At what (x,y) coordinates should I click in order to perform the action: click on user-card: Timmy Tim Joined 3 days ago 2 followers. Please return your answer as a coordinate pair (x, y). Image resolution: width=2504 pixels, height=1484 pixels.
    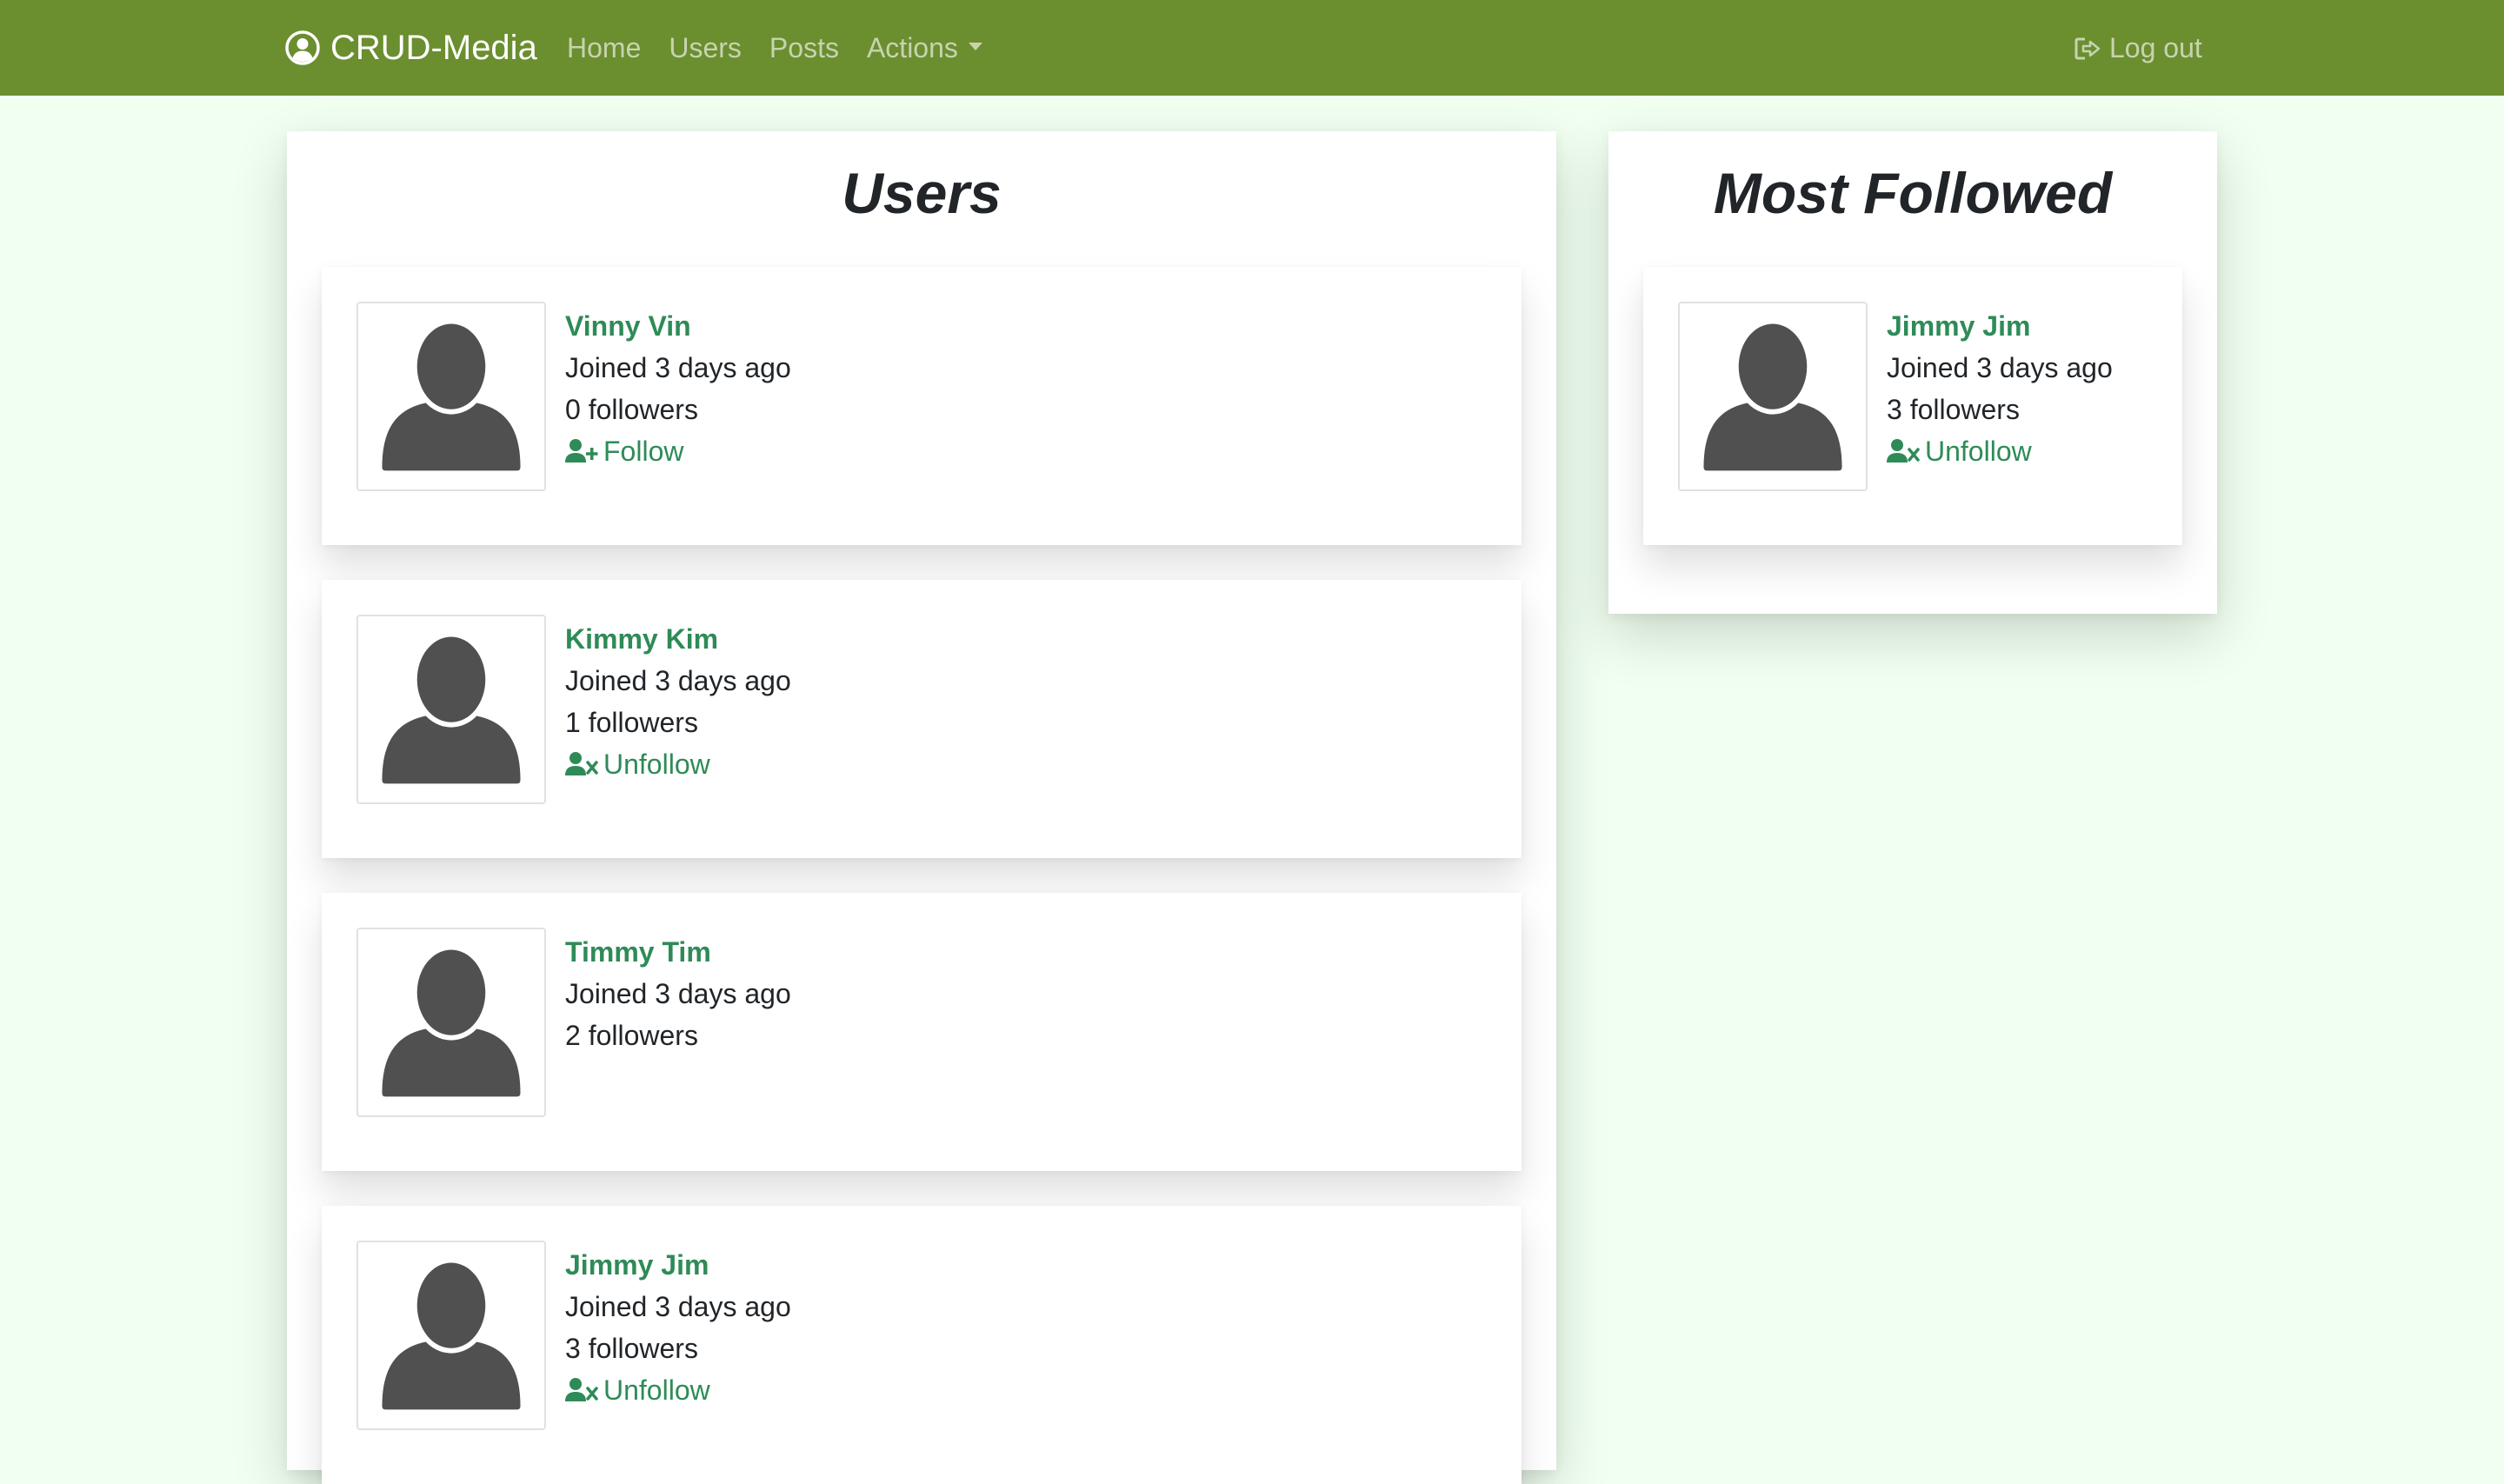
    Looking at the image, I should click on (922, 1032).